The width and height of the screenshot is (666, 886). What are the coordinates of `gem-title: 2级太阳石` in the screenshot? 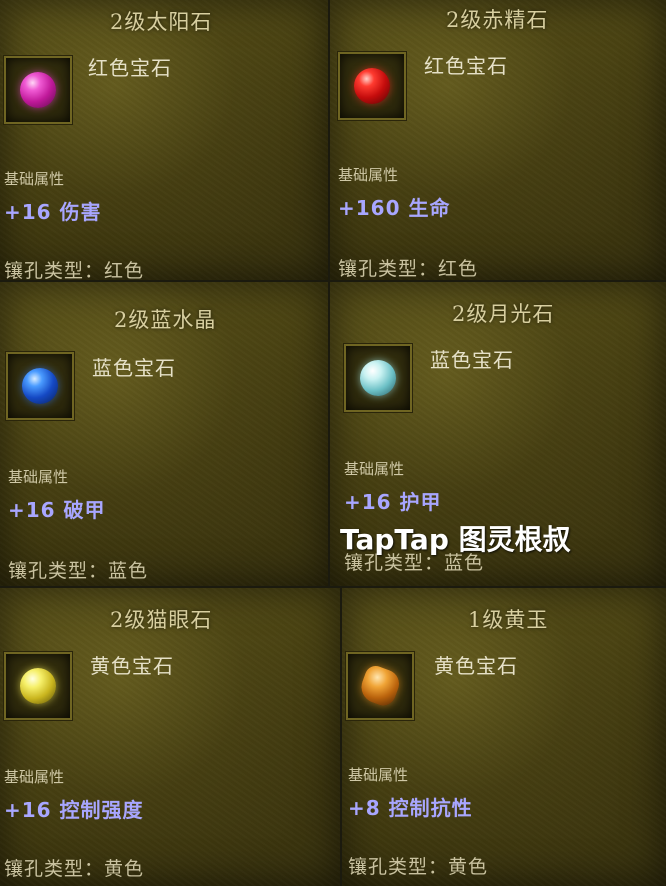 It's located at (161, 22).